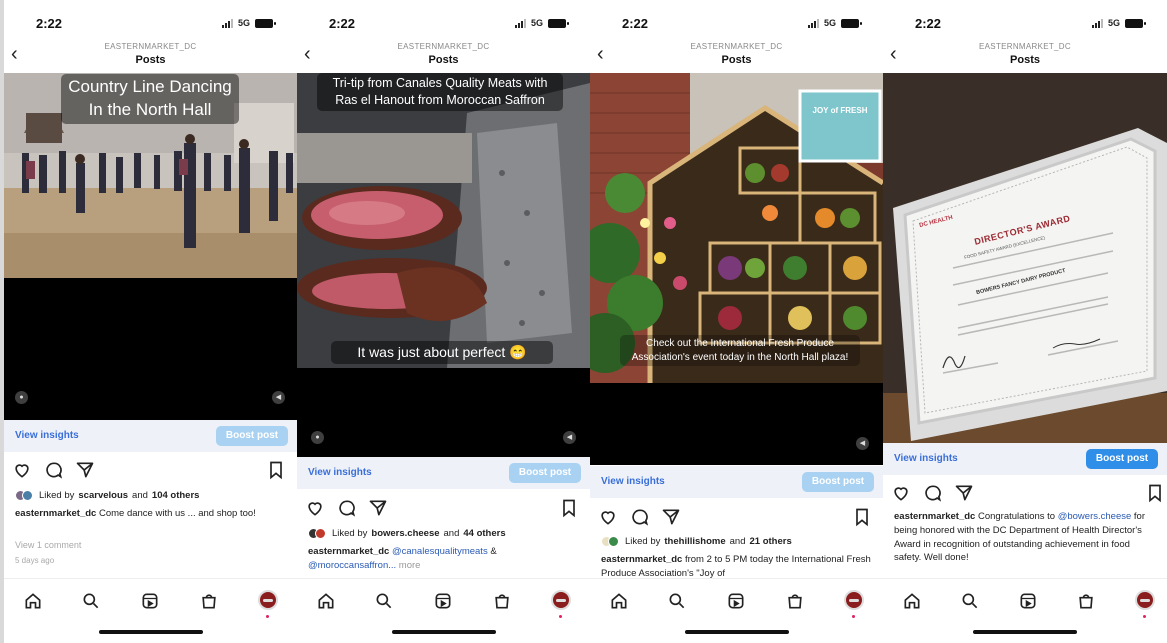  What do you see at coordinates (1097, 23) in the screenshot?
I see `signal-icon` at bounding box center [1097, 23].